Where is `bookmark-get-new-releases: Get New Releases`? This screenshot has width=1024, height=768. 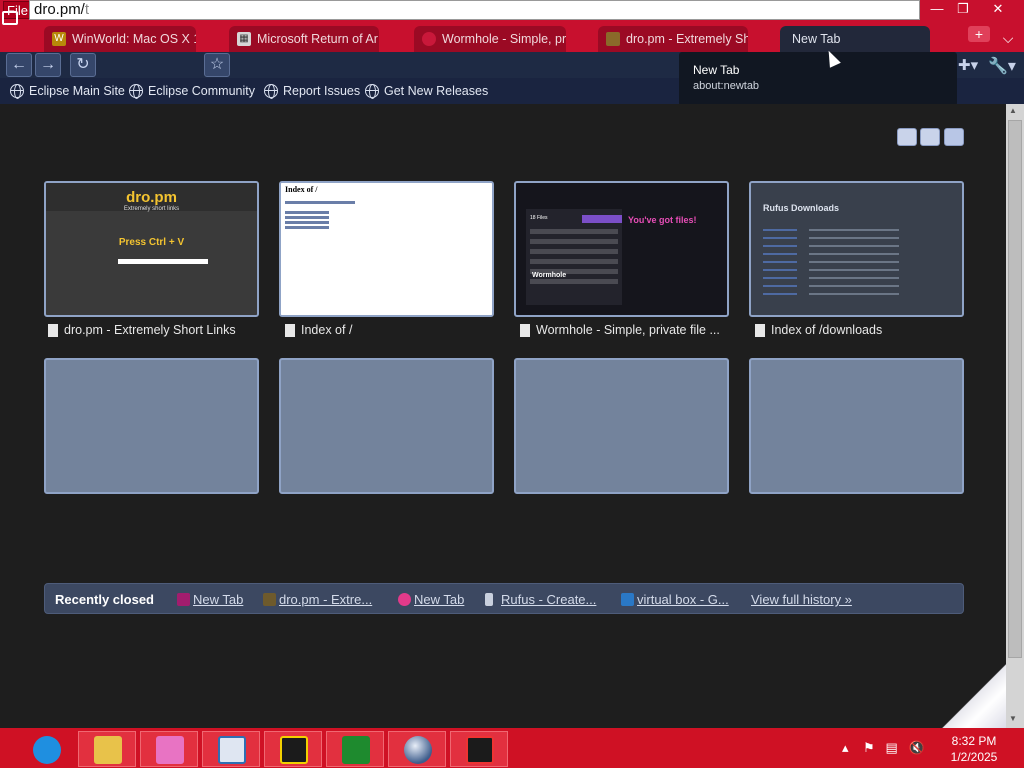 bookmark-get-new-releases: Get New Releases is located at coordinates (426, 91).